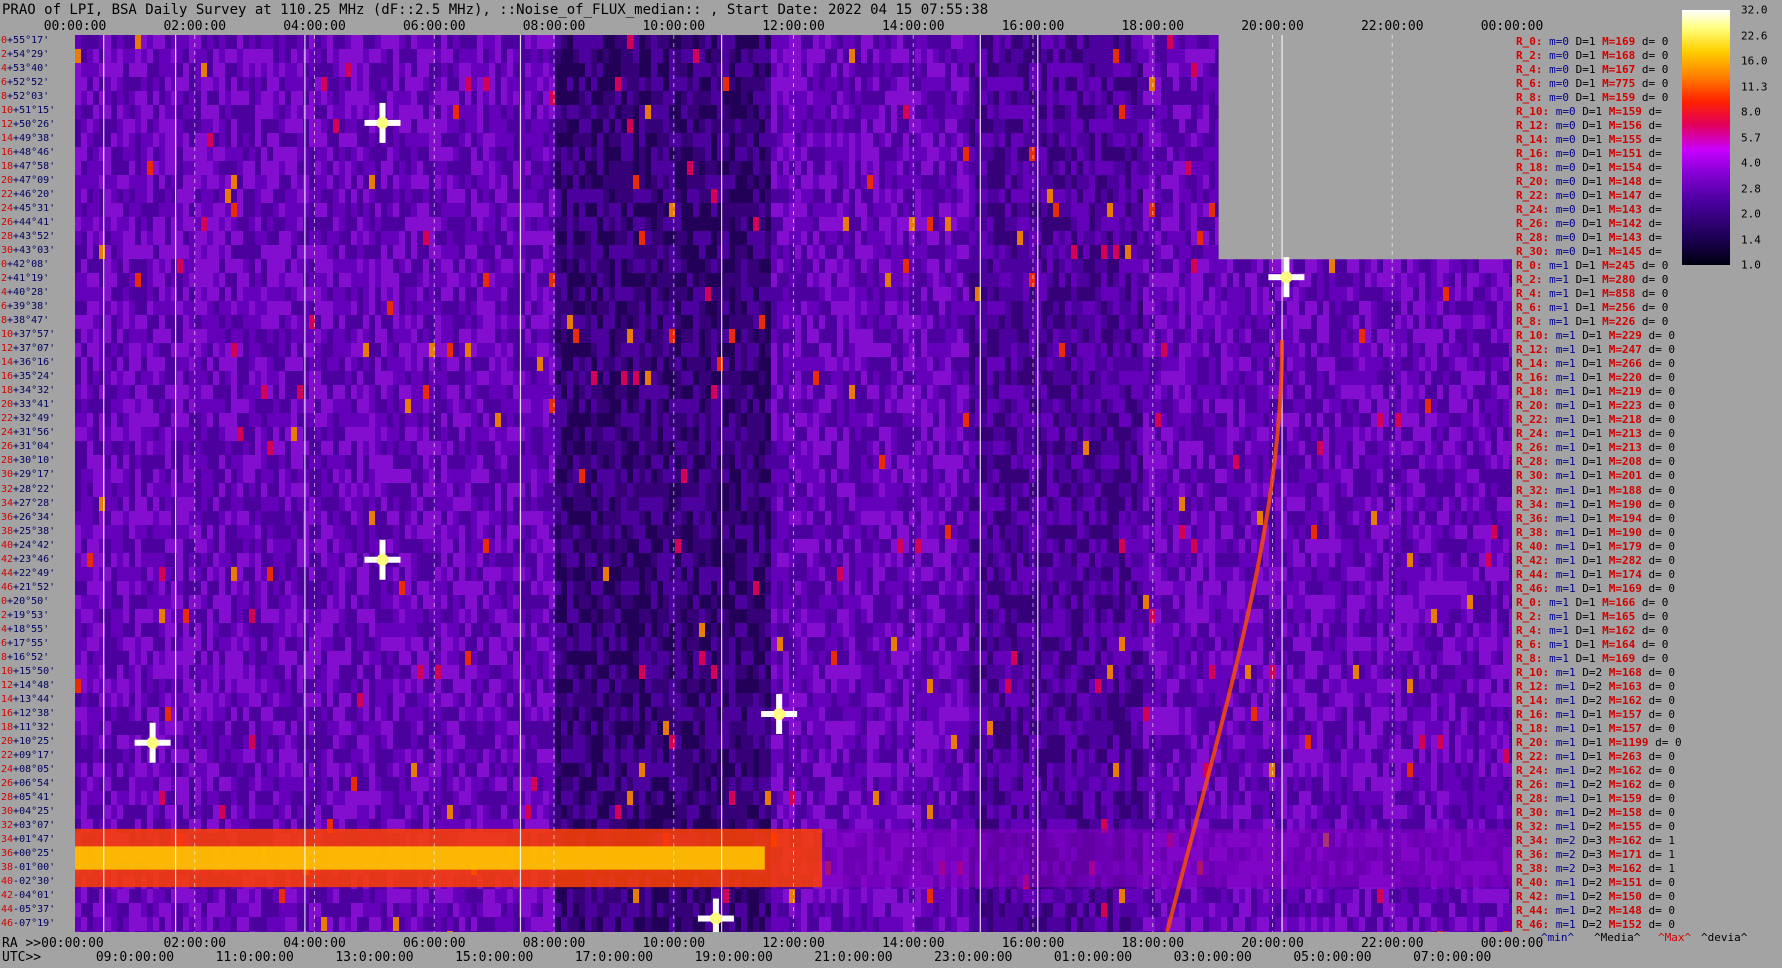  I want to click on dec-label: 8+38°47', so click(25, 321).